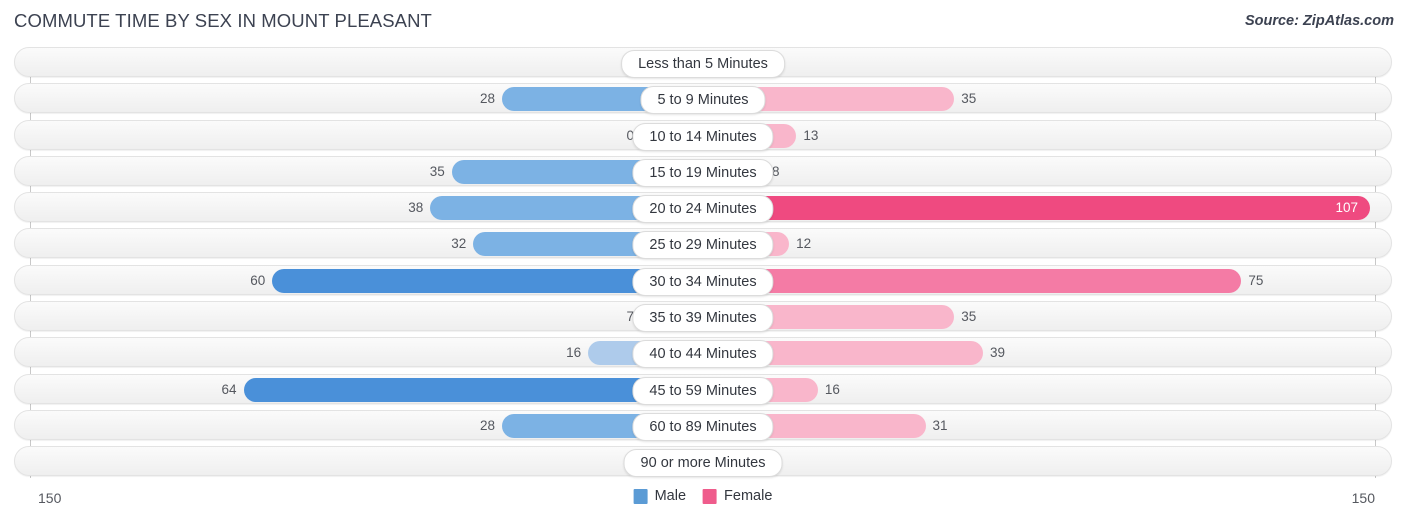 This screenshot has width=1406, height=523. Describe the element at coordinates (258, 280) in the screenshot. I see `male-bar-value: 60` at that location.